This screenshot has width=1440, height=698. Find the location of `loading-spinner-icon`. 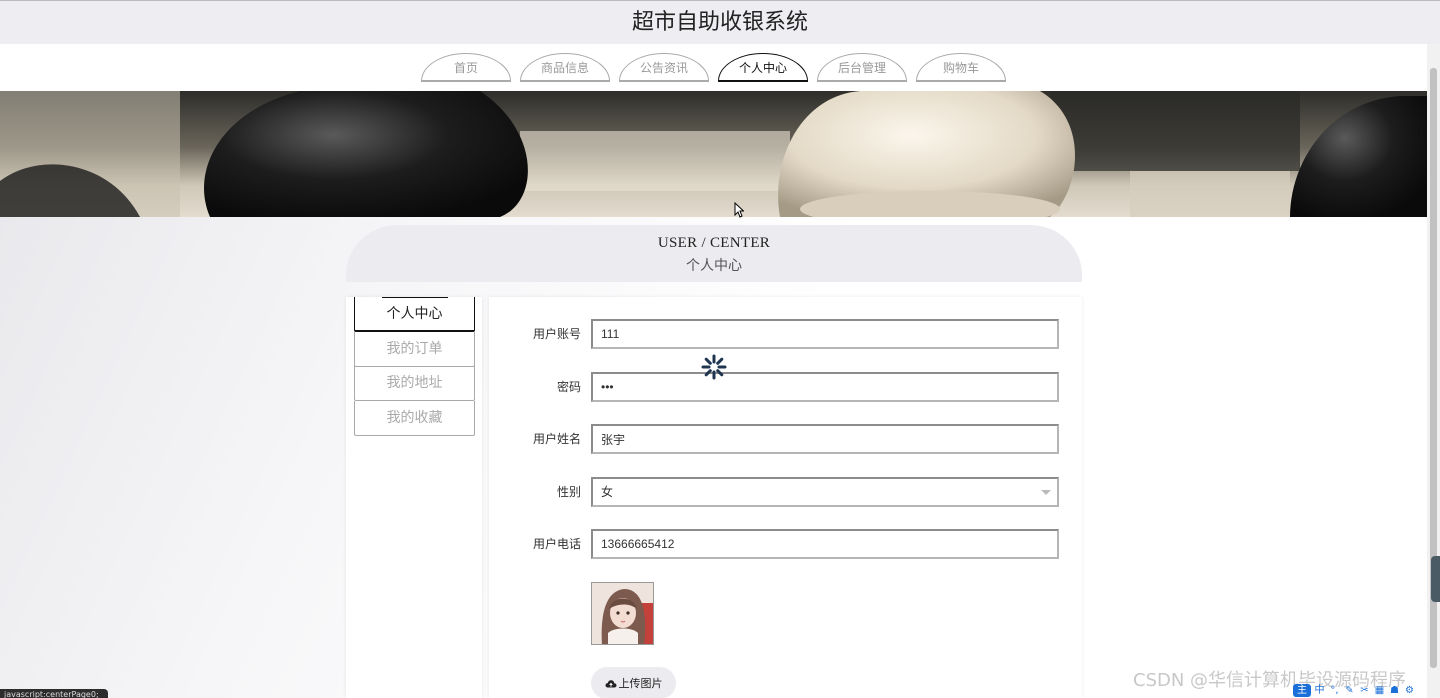

loading-spinner-icon is located at coordinates (714, 367).